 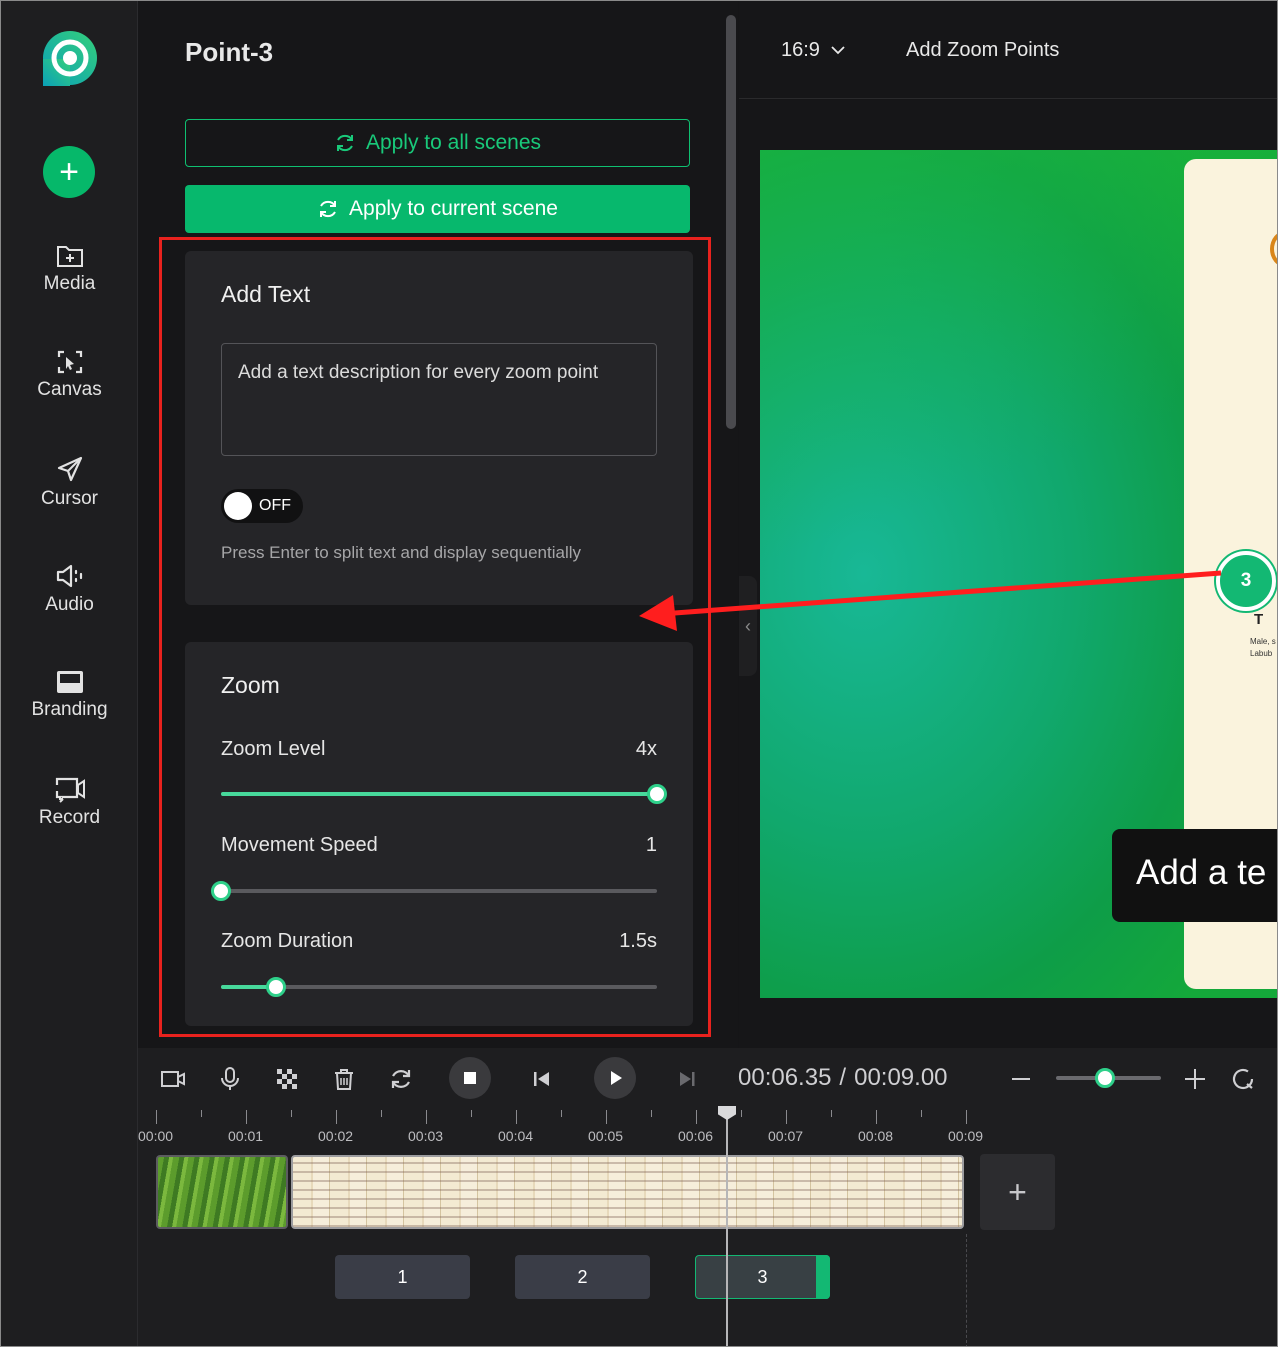 What do you see at coordinates (657, 794) in the screenshot?
I see `zoom-level-slider-thumb` at bounding box center [657, 794].